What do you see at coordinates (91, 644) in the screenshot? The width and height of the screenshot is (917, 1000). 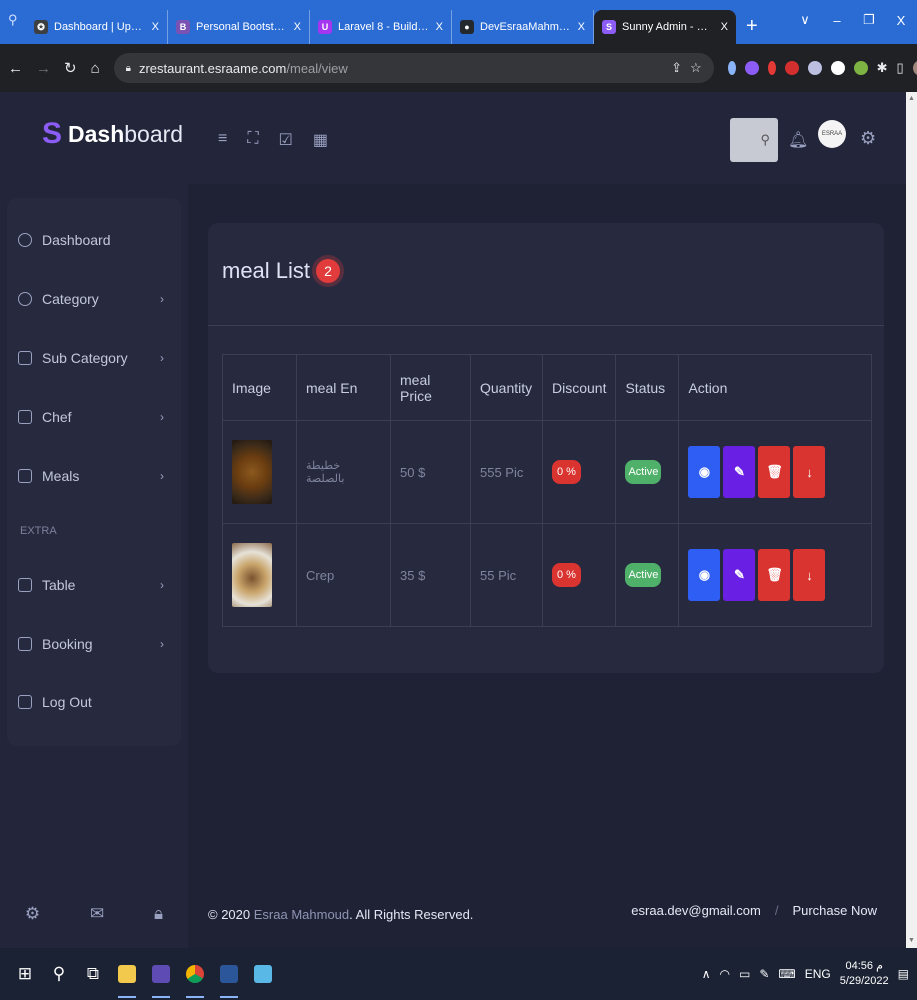 I see `sidebar-item-booking: Booking ›` at bounding box center [91, 644].